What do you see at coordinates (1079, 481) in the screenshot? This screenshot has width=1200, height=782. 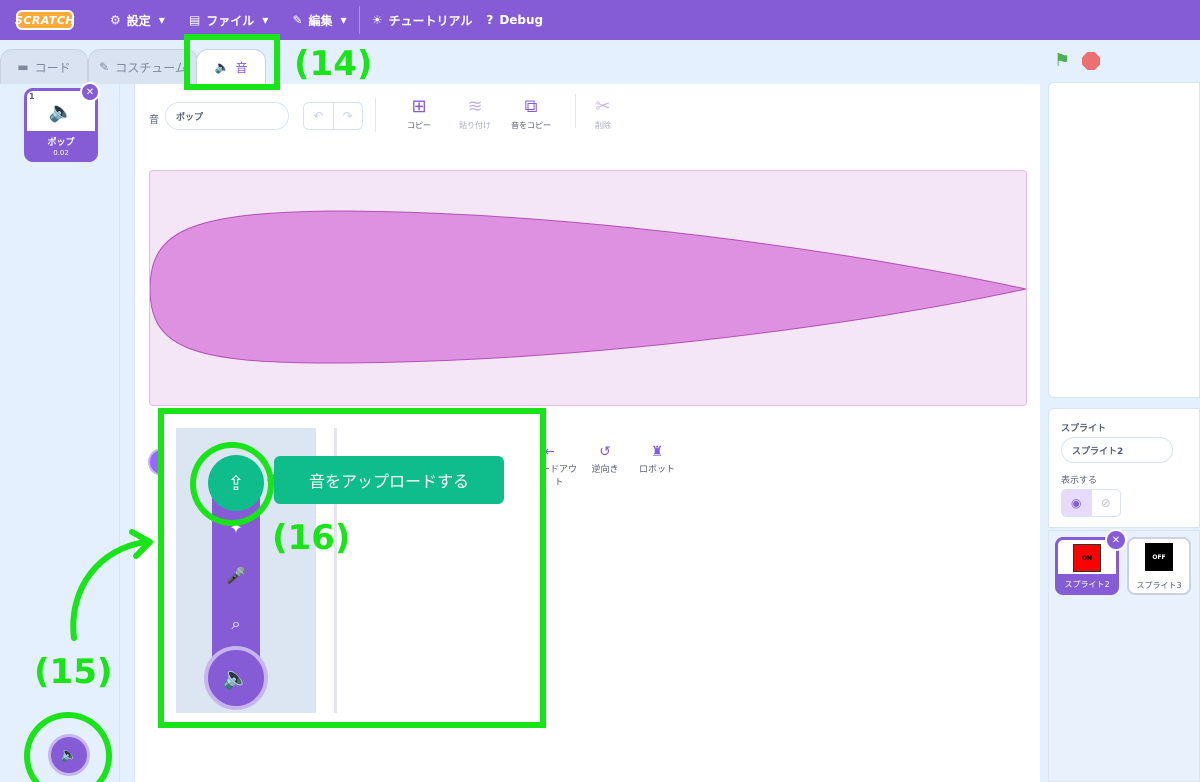 I see `show-label: 表示する` at bounding box center [1079, 481].